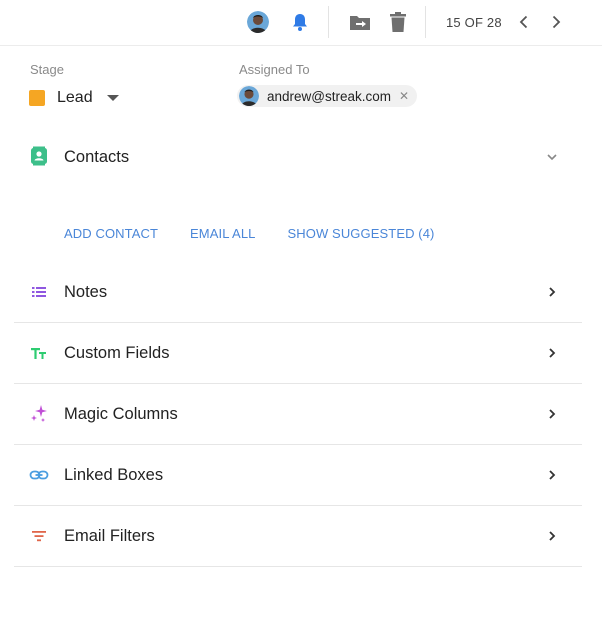  I want to click on sparkle-icon, so click(39, 414).